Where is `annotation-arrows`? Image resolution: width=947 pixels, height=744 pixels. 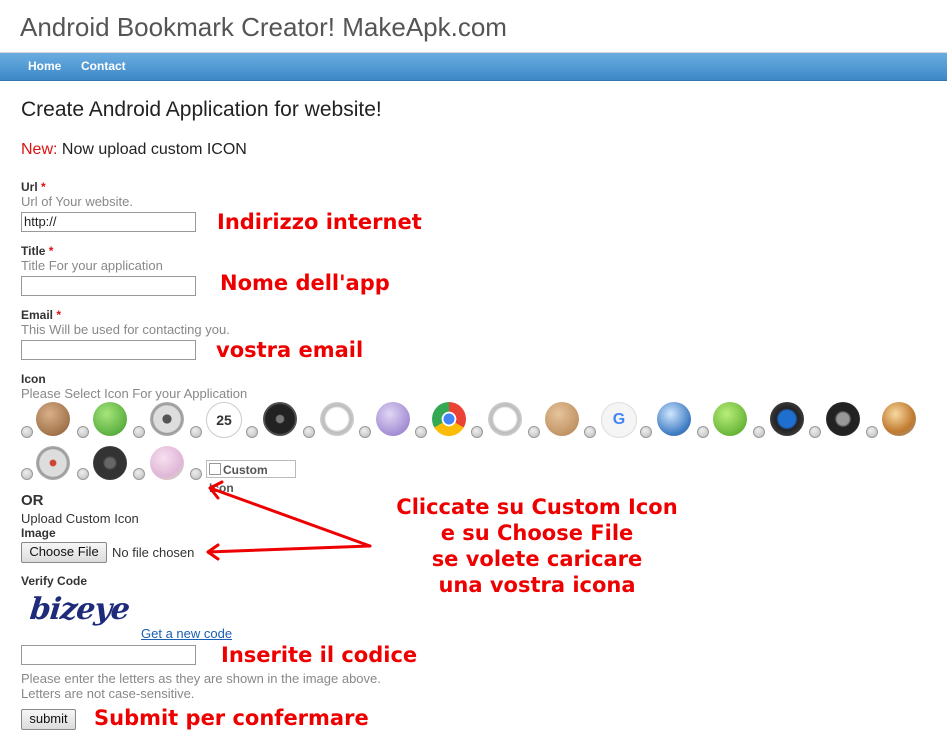 annotation-arrows is located at coordinates (289, 520).